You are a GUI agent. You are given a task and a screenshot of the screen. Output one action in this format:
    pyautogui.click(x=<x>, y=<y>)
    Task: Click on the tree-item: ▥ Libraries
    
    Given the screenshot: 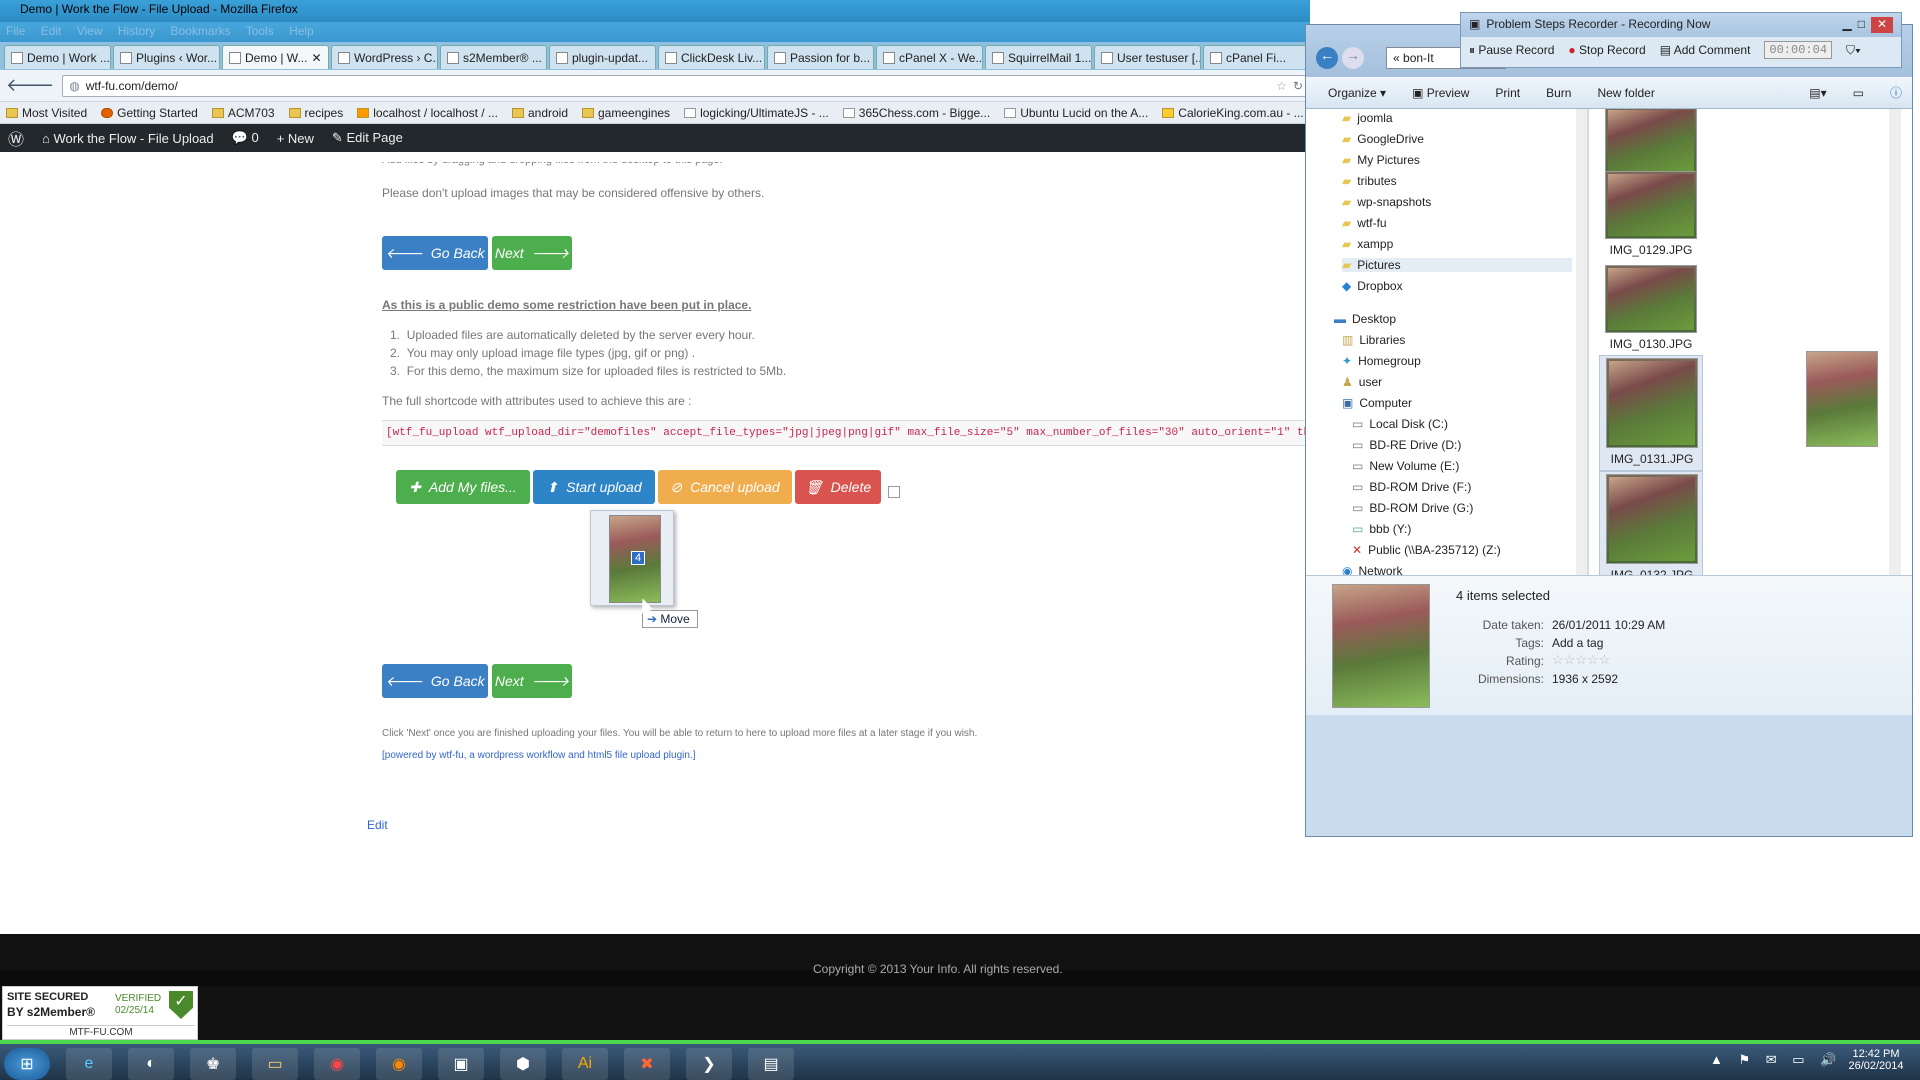 What is the action you would take?
    pyautogui.click(x=1373, y=340)
    